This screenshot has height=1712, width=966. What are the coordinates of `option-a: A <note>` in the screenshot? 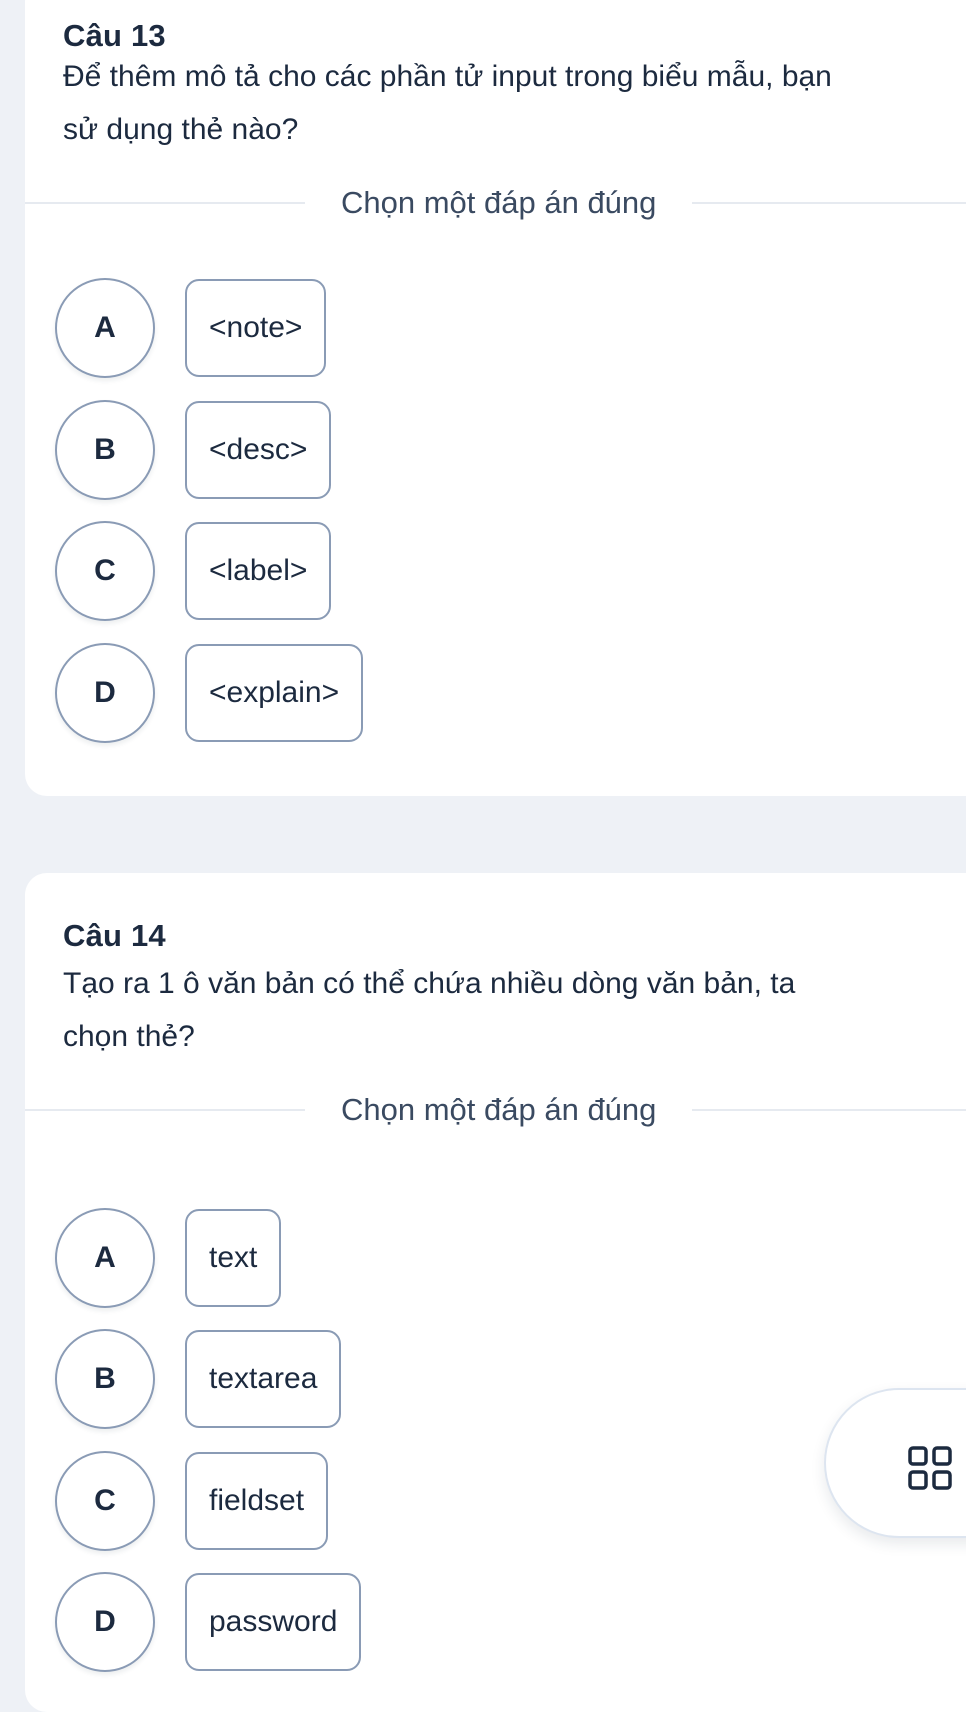 It's located at (191, 328).